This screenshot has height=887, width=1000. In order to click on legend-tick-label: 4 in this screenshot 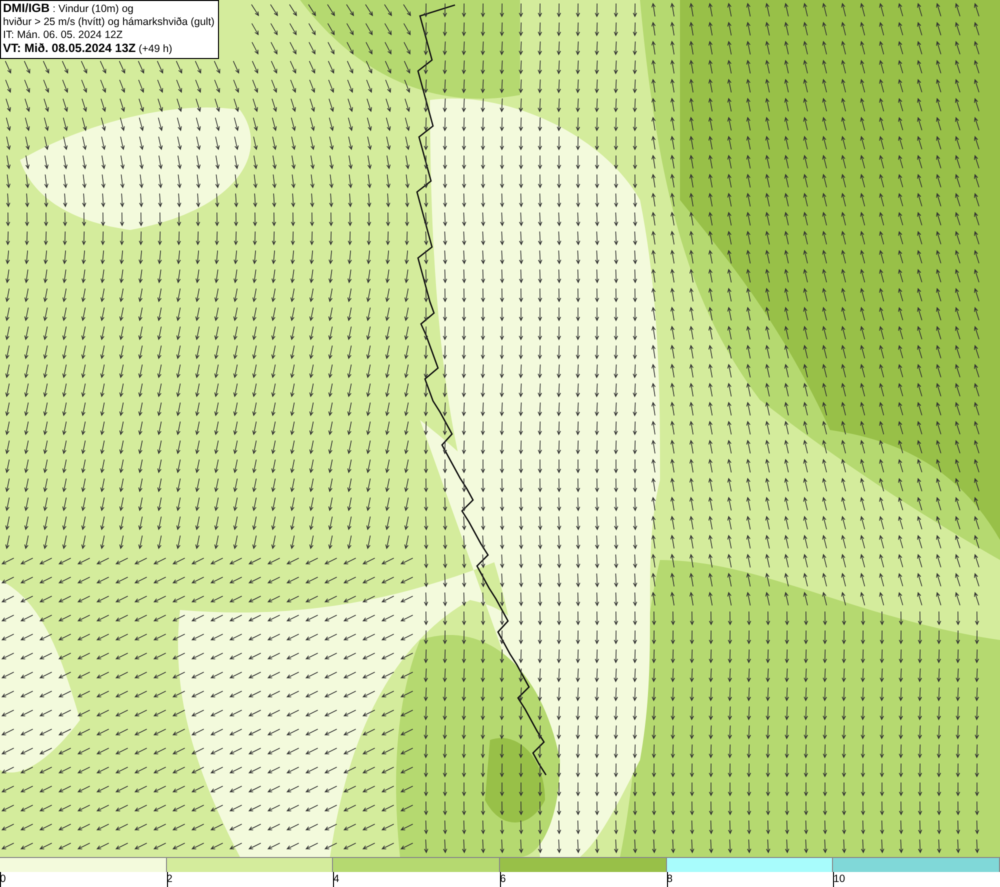, I will do `click(336, 879)`.